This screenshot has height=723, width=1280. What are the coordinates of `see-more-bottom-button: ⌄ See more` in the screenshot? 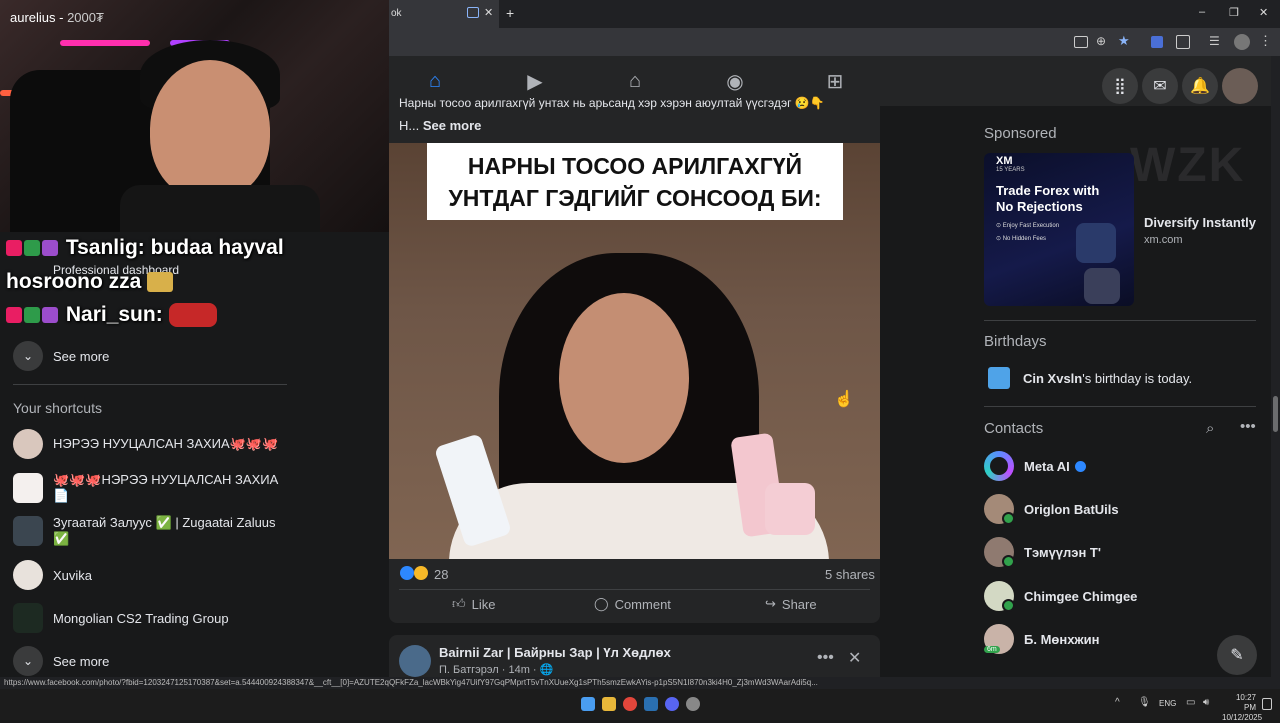 It's located at (61, 661).